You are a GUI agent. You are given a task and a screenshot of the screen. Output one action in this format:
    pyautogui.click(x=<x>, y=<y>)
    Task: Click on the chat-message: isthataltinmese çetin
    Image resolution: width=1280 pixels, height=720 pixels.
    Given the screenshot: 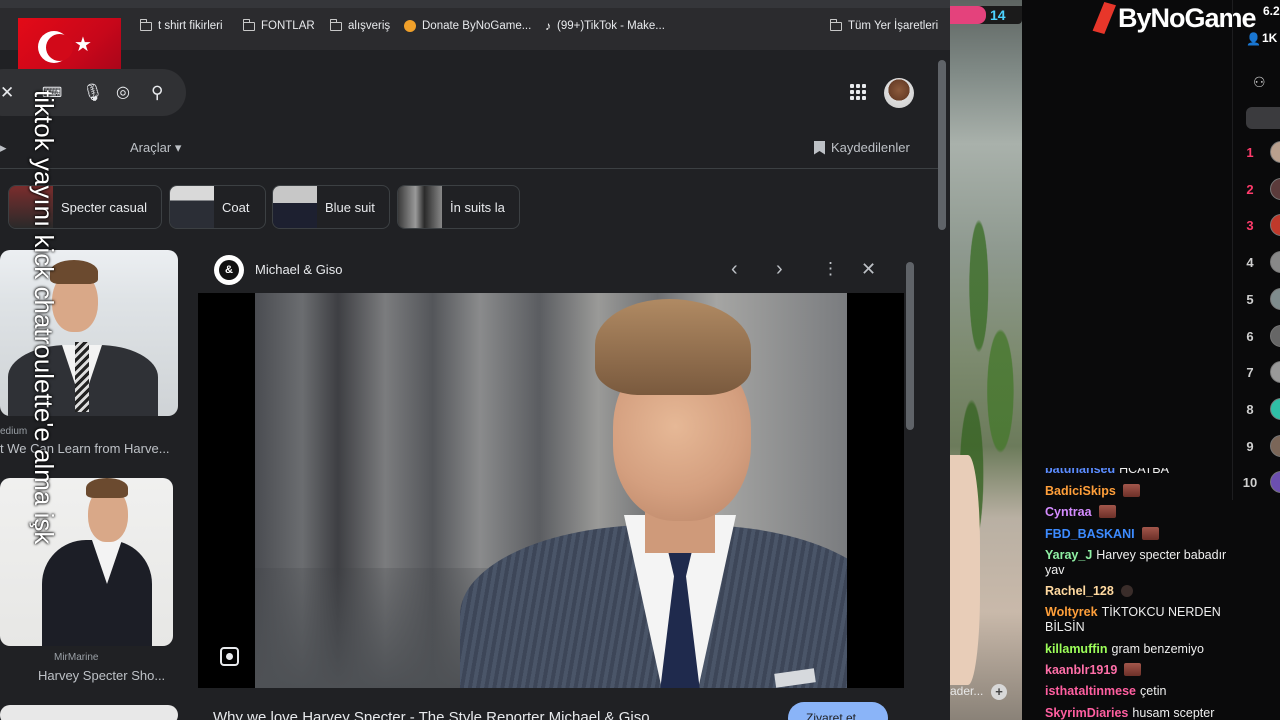 What is the action you would take?
    pyautogui.click(x=1145, y=691)
    